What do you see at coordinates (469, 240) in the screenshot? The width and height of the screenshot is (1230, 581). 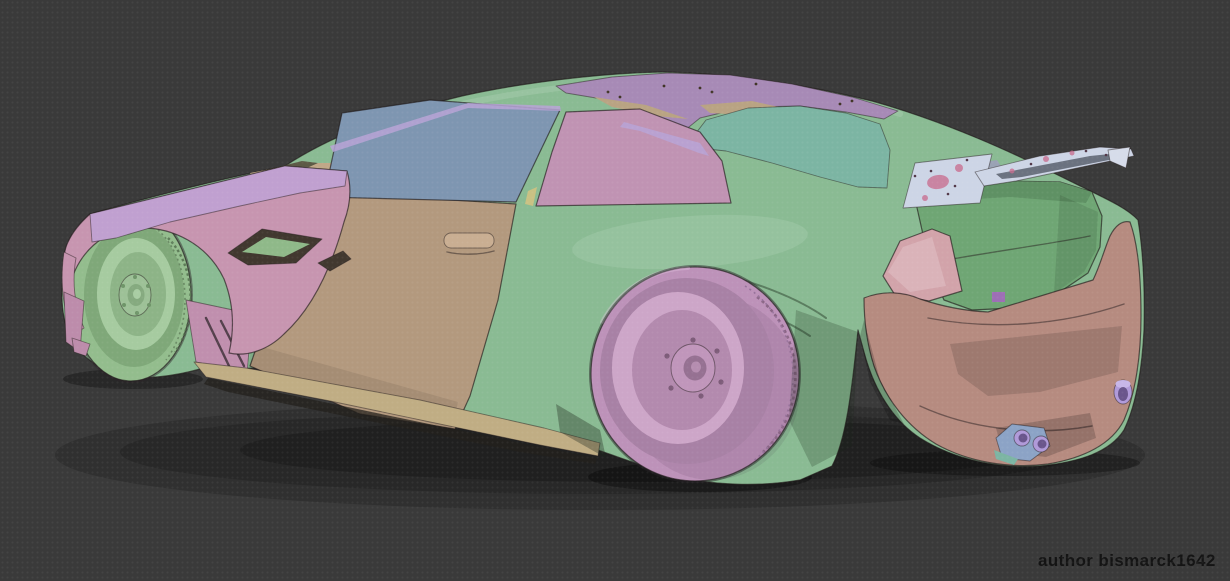 I see `door-handle` at bounding box center [469, 240].